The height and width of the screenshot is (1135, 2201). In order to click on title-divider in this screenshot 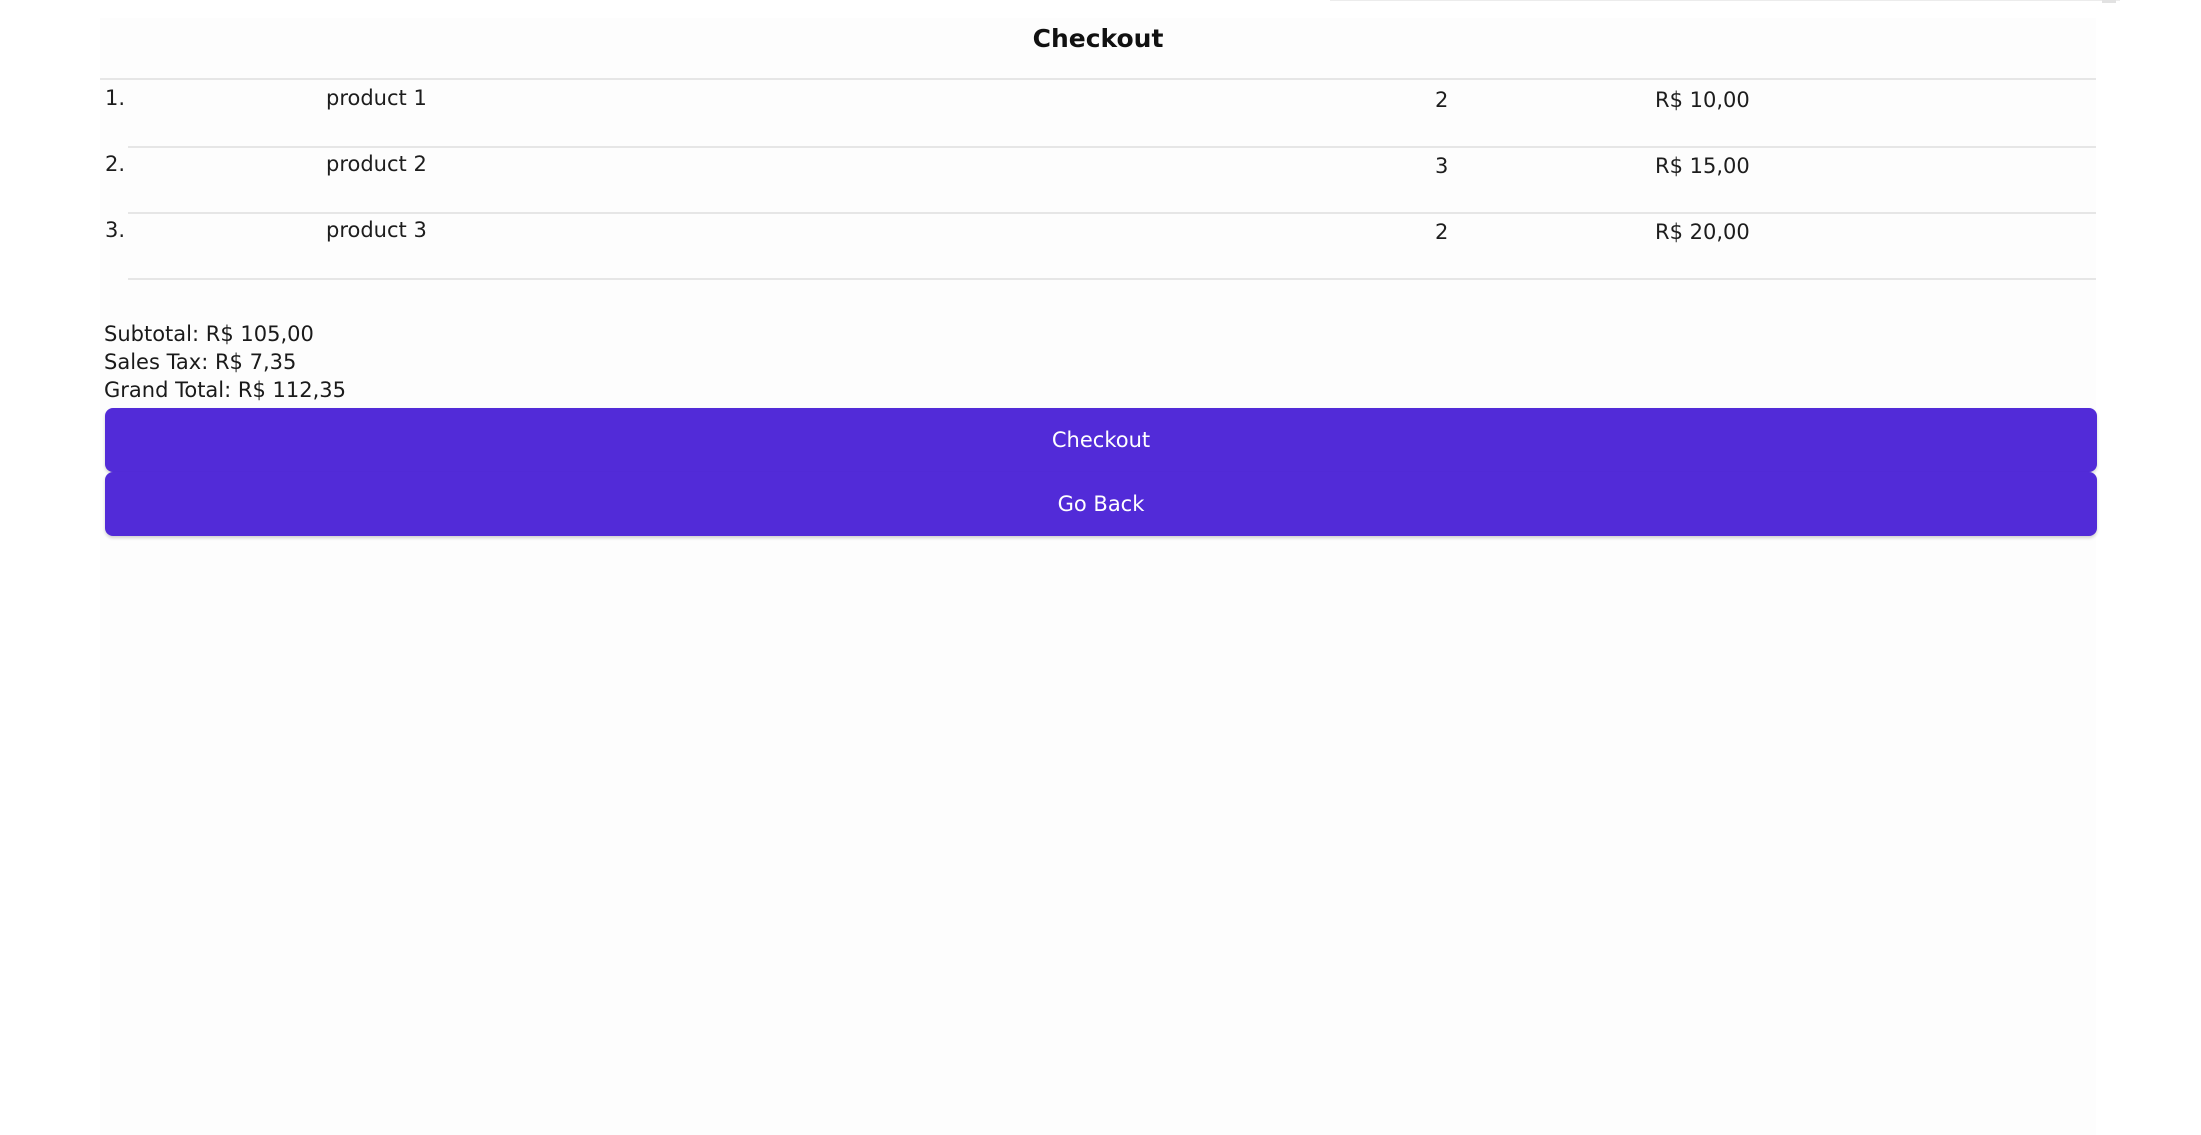, I will do `click(1098, 79)`.